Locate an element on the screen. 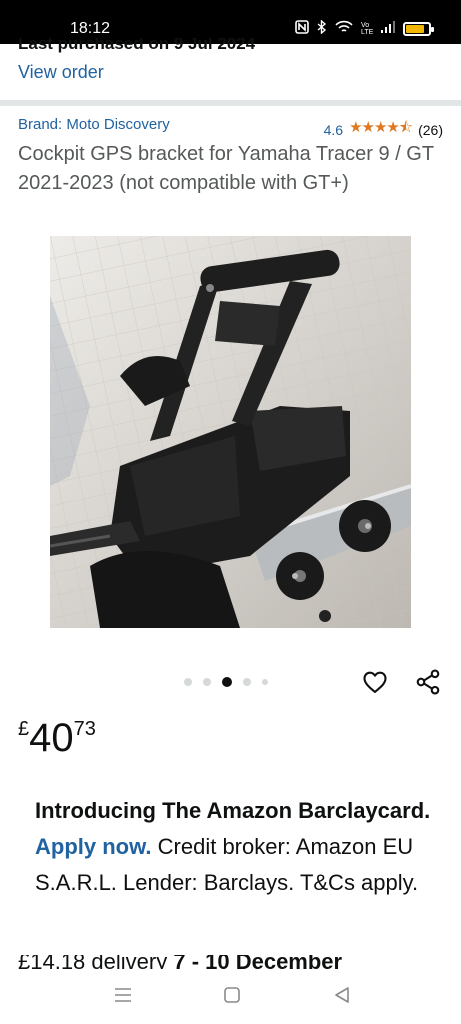  product-price: £4073 is located at coordinates (57, 738).